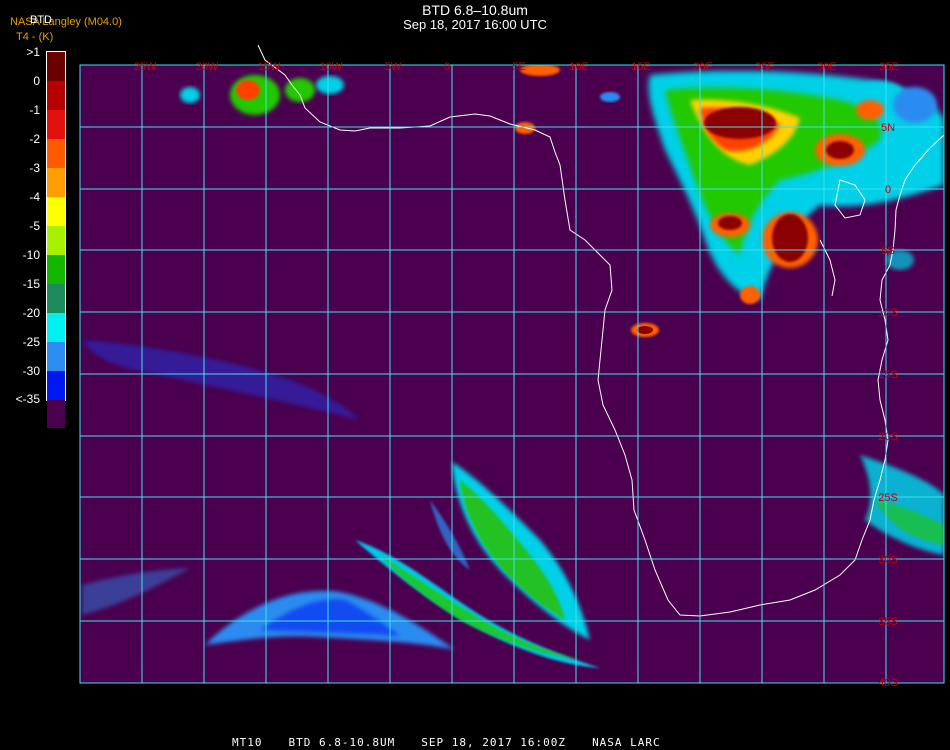 This screenshot has width=950, height=750. Describe the element at coordinates (765, 67) in the screenshot. I see `lon-label: 25E` at that location.